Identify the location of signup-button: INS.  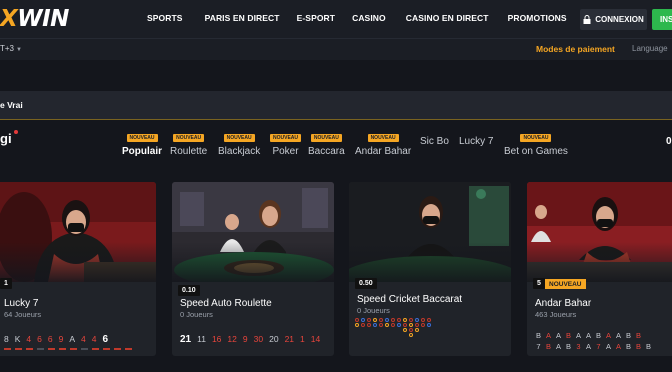
(662, 19).